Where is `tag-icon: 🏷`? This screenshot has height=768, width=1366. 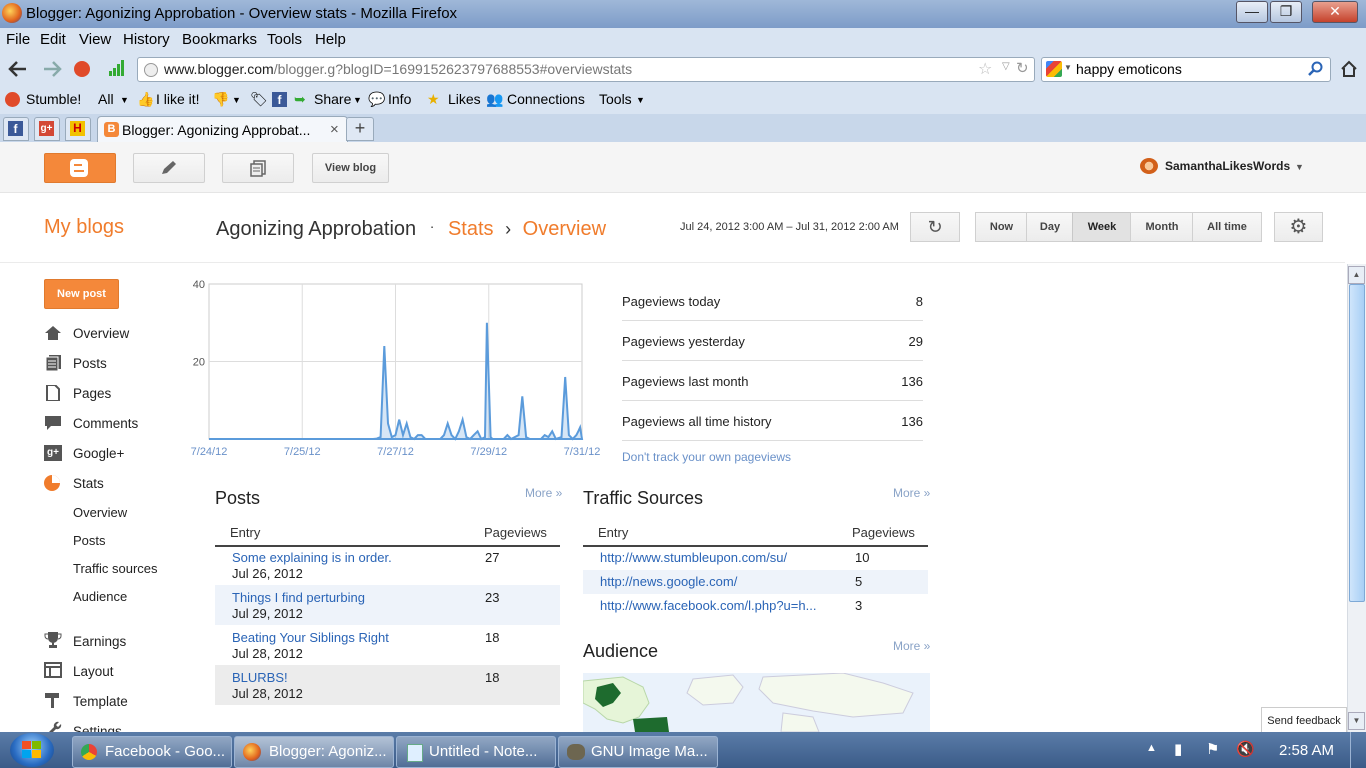 tag-icon: 🏷 is located at coordinates (259, 99).